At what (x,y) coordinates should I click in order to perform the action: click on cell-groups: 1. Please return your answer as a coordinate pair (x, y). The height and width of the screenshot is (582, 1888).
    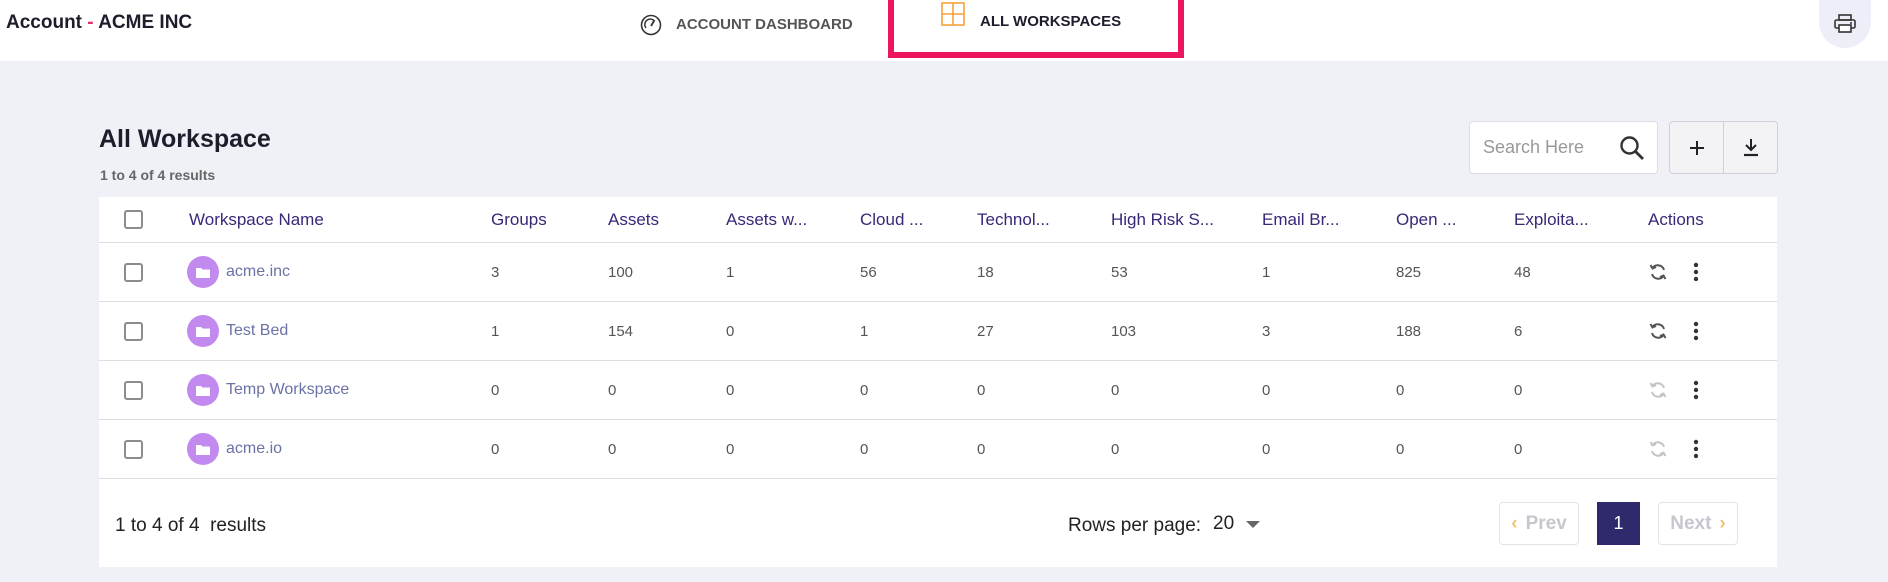
    Looking at the image, I should click on (495, 331).